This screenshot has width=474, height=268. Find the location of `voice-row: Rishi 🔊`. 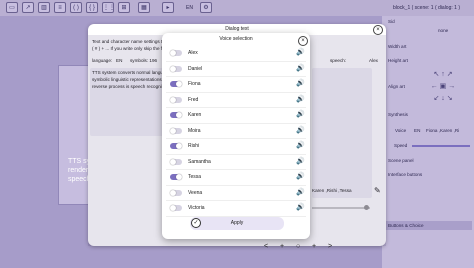

voice-row: Rishi 🔊 is located at coordinates (237, 147).